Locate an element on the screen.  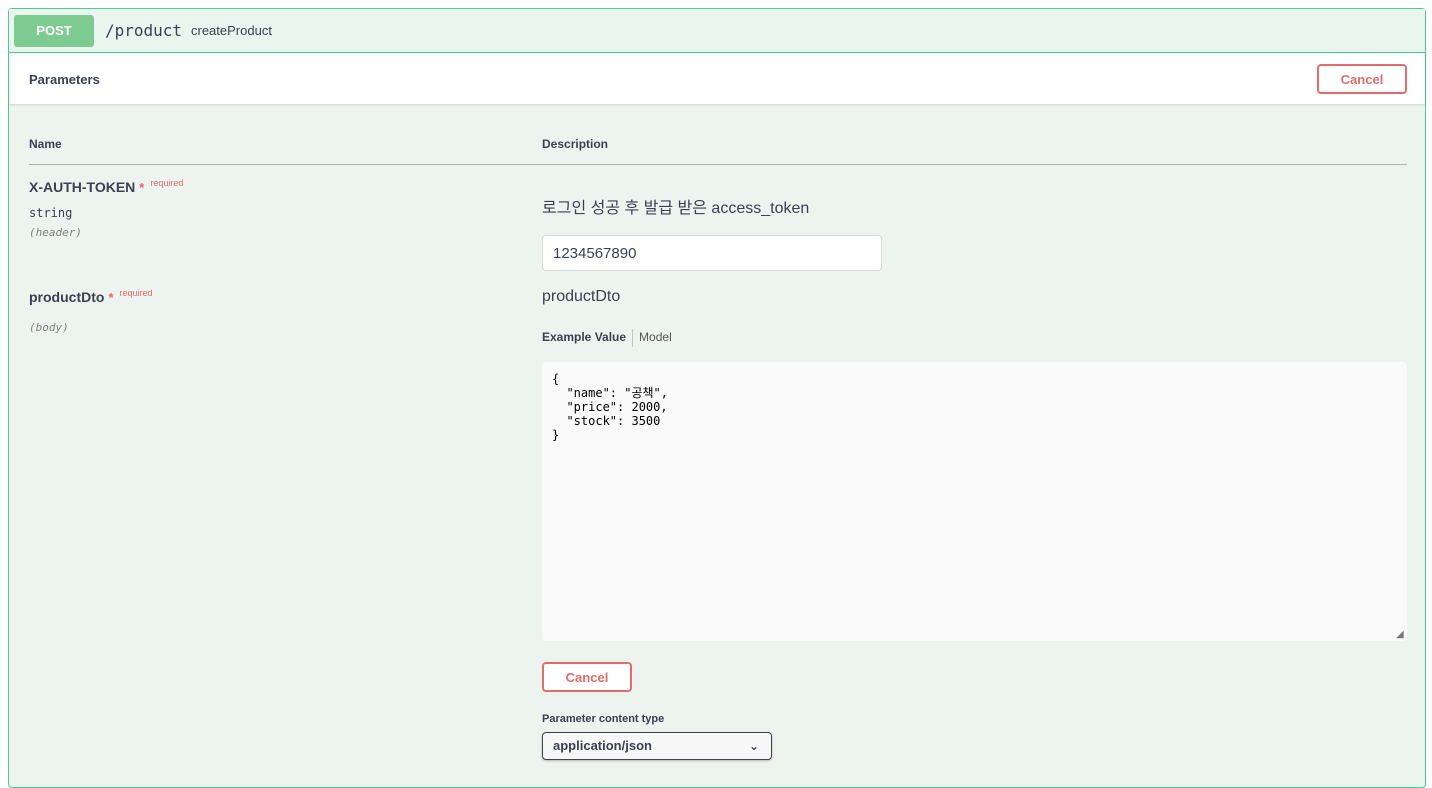
parameters-title: Parameters is located at coordinates (64, 79).